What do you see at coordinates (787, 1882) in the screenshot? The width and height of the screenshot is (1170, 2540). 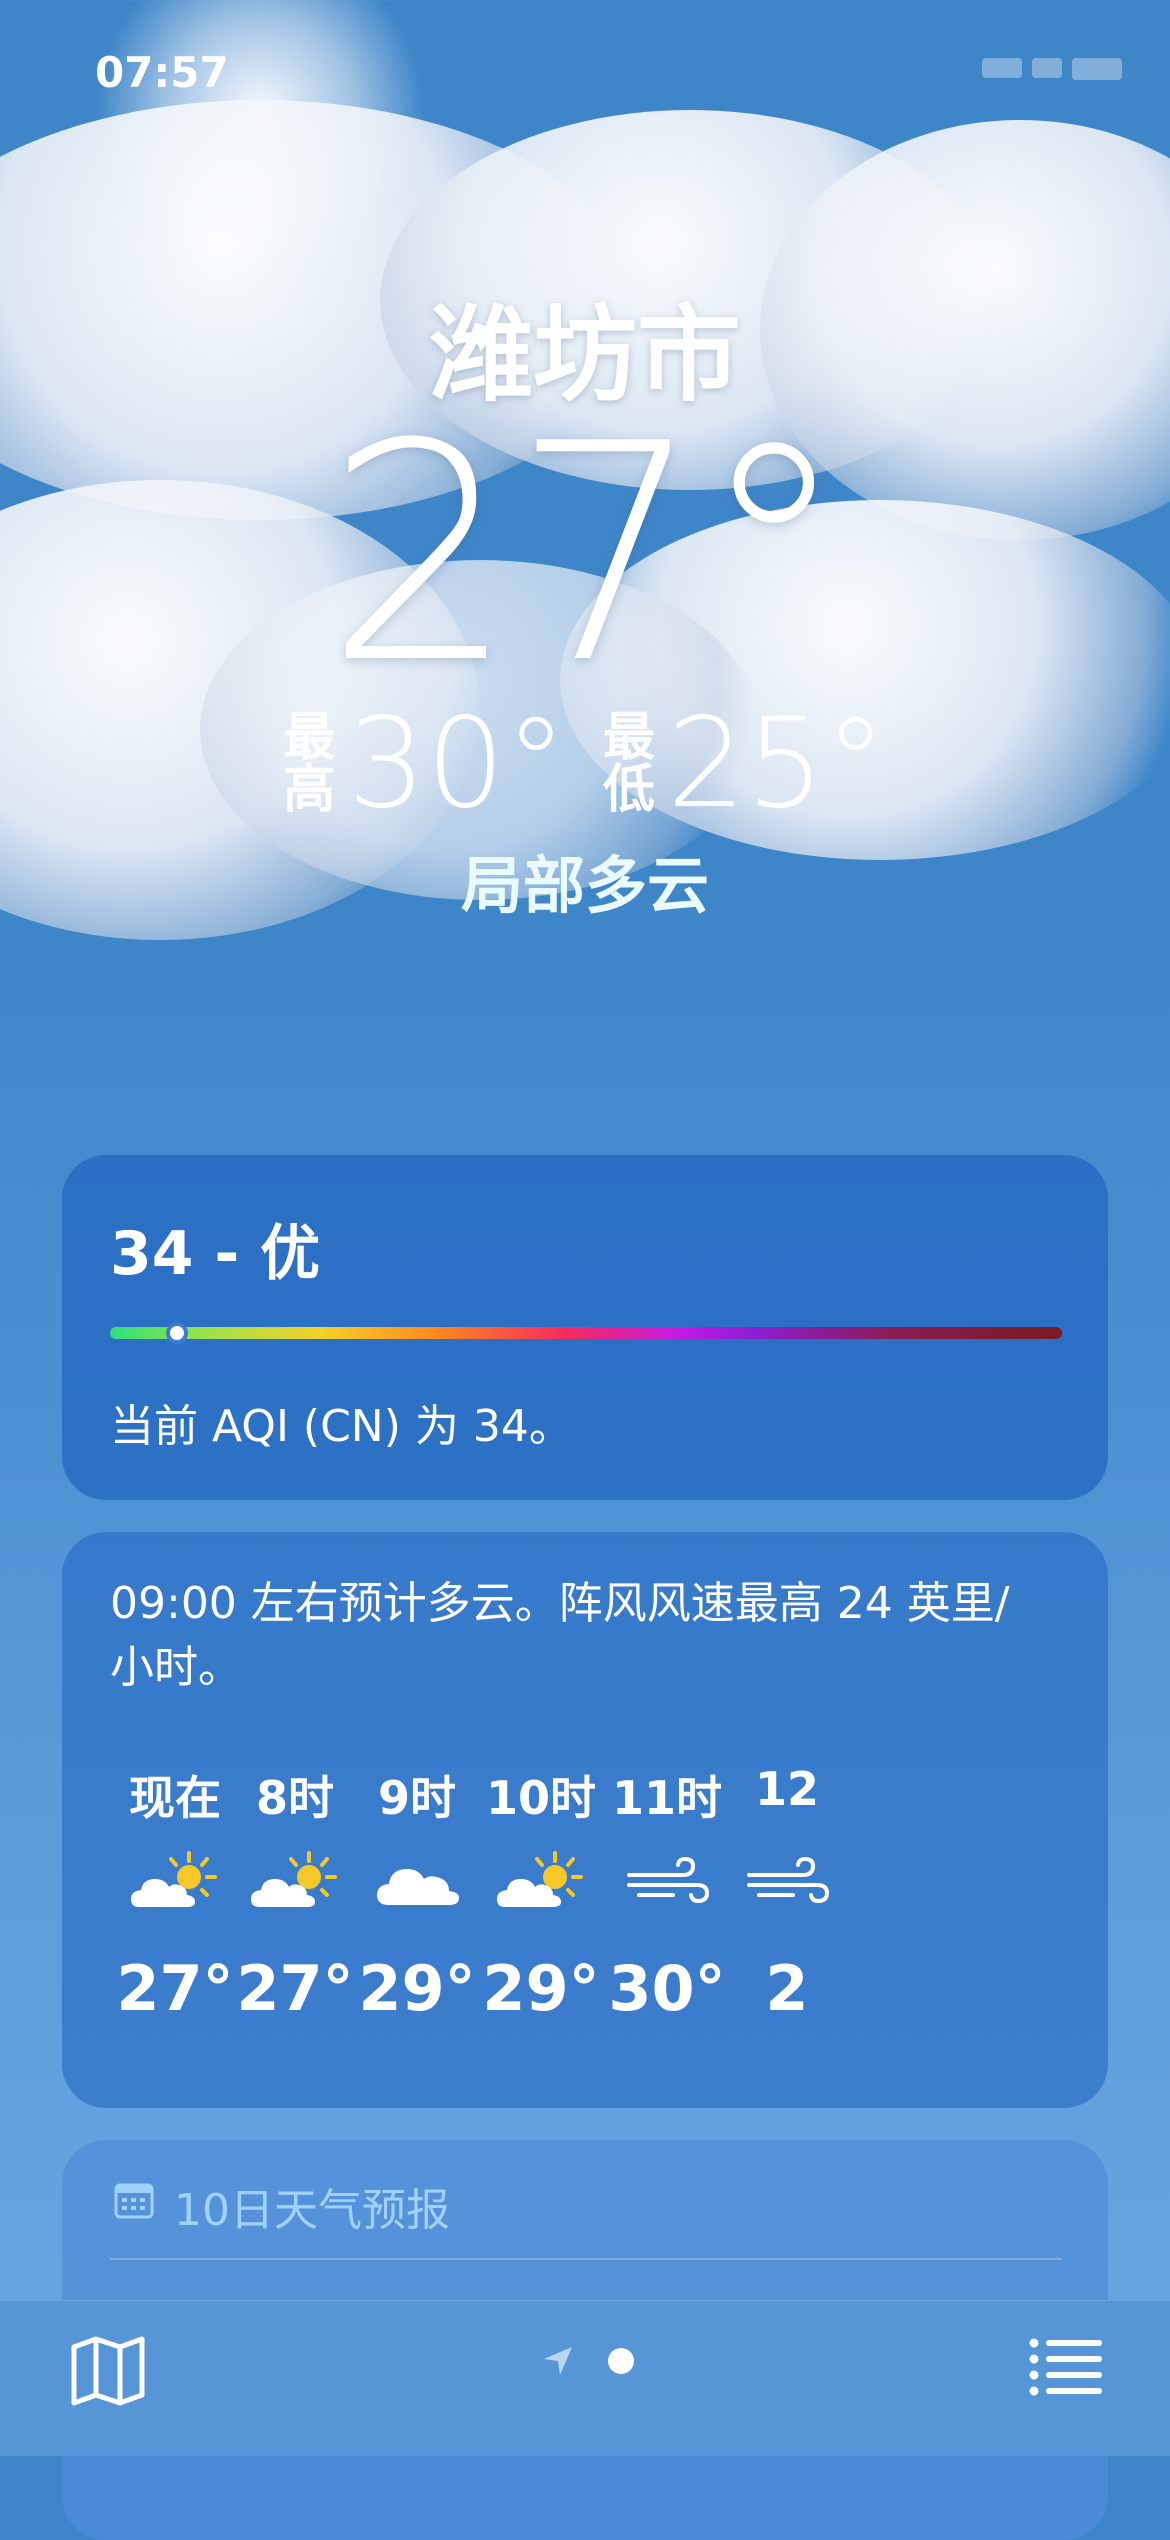 I see `wind-icon` at bounding box center [787, 1882].